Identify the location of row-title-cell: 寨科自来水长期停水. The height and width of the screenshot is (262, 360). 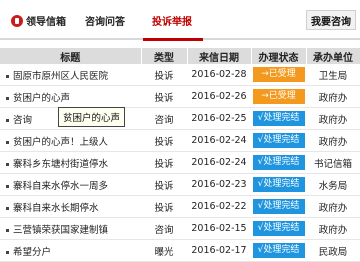
(70, 206).